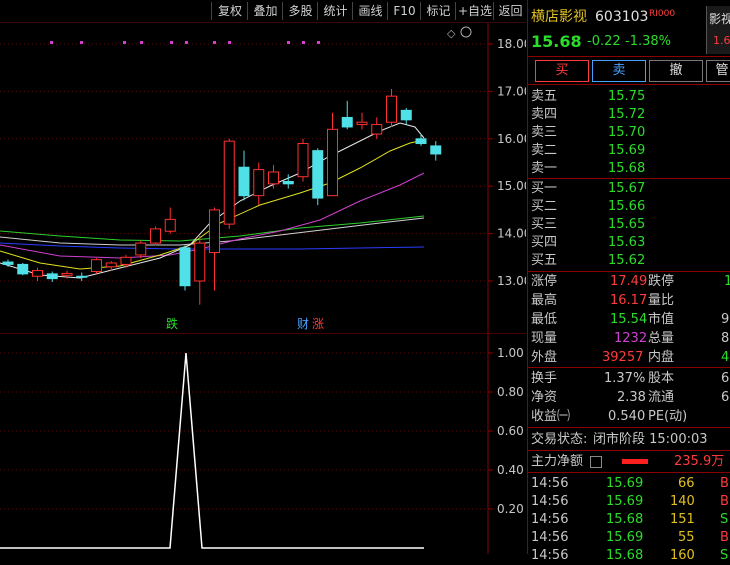  I want to click on price-row: 15.68 -0.22 -1.38%, so click(629, 42).